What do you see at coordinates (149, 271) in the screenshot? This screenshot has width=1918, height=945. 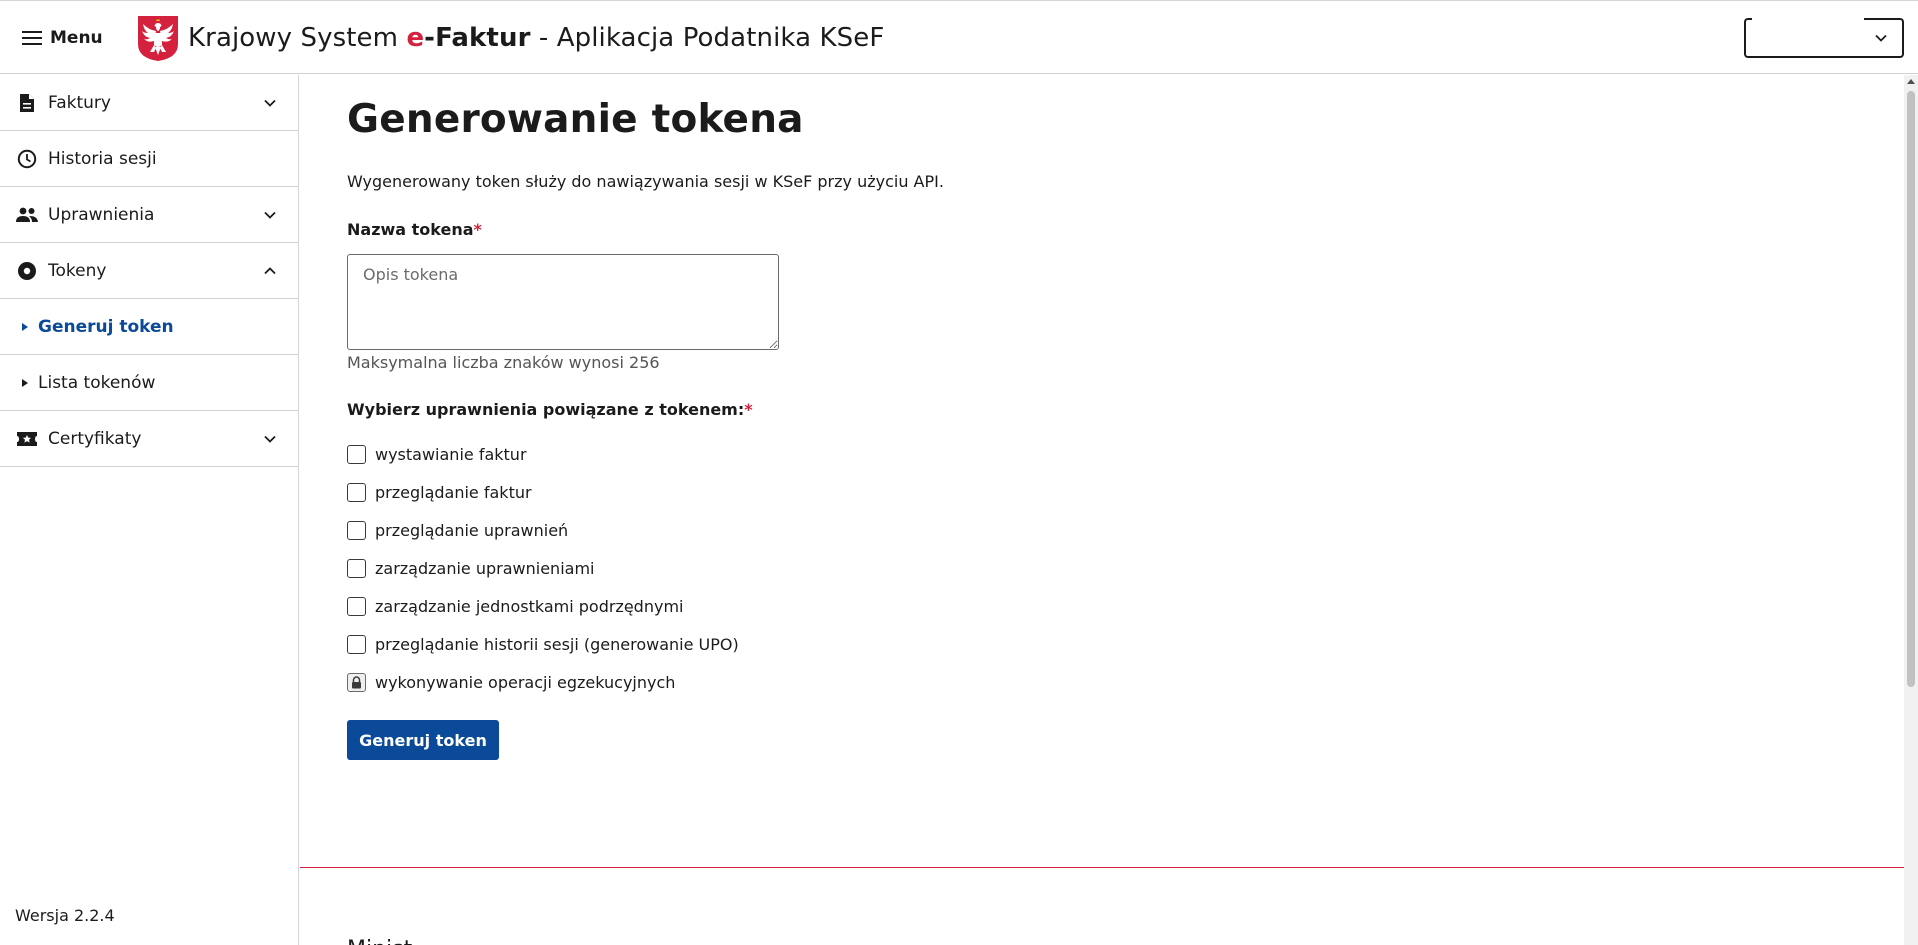 I see `sidebar-item-tokeny: Tokeny` at bounding box center [149, 271].